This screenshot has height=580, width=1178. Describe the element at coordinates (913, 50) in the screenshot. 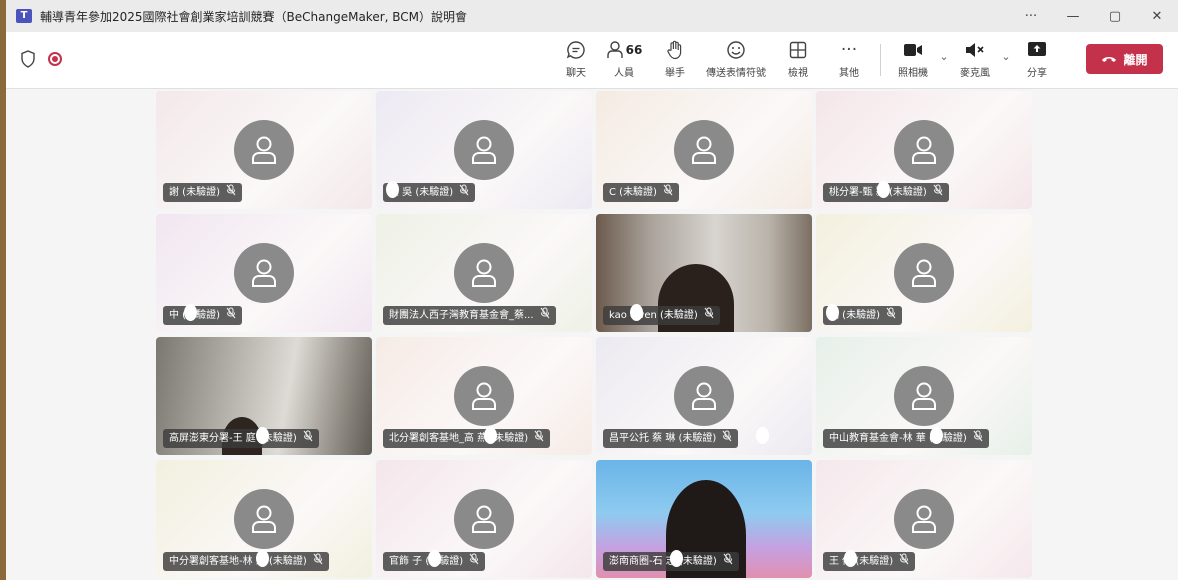

I see `camera-icon` at that location.